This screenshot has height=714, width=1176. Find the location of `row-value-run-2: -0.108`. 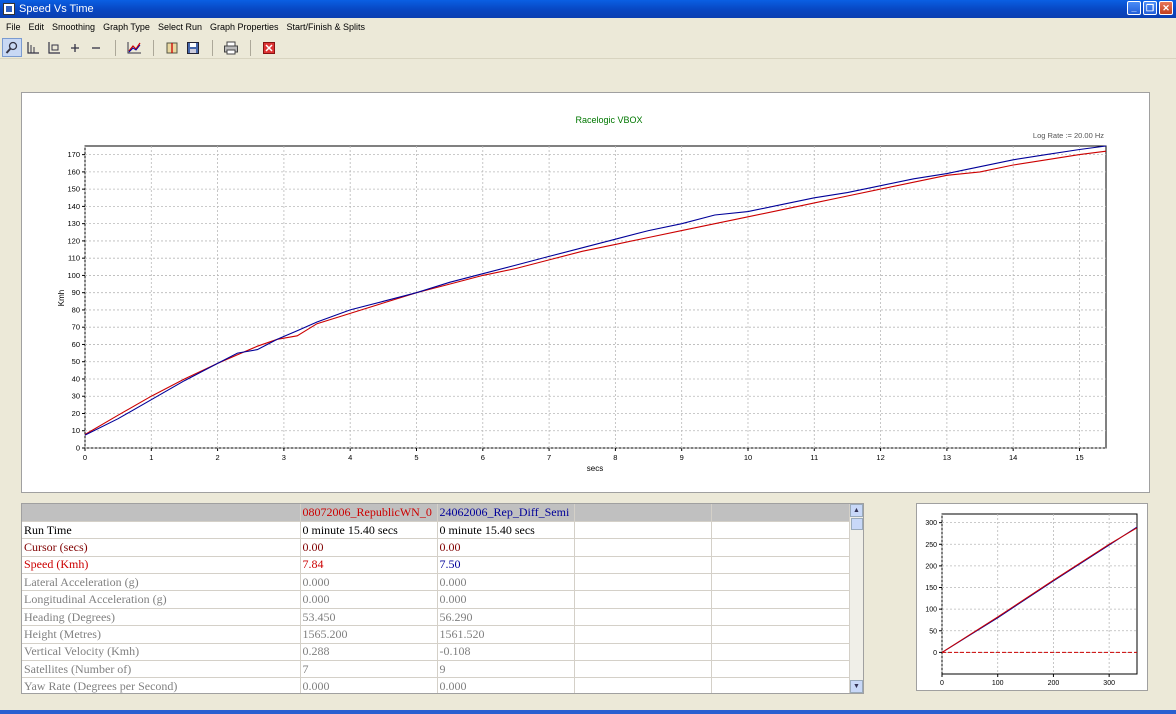

row-value-run-2: -0.108 is located at coordinates (506, 652).